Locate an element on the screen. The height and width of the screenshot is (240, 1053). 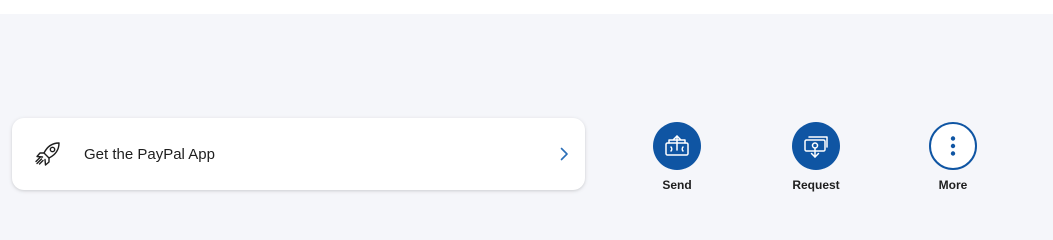
more-circle is located at coordinates (953, 146).